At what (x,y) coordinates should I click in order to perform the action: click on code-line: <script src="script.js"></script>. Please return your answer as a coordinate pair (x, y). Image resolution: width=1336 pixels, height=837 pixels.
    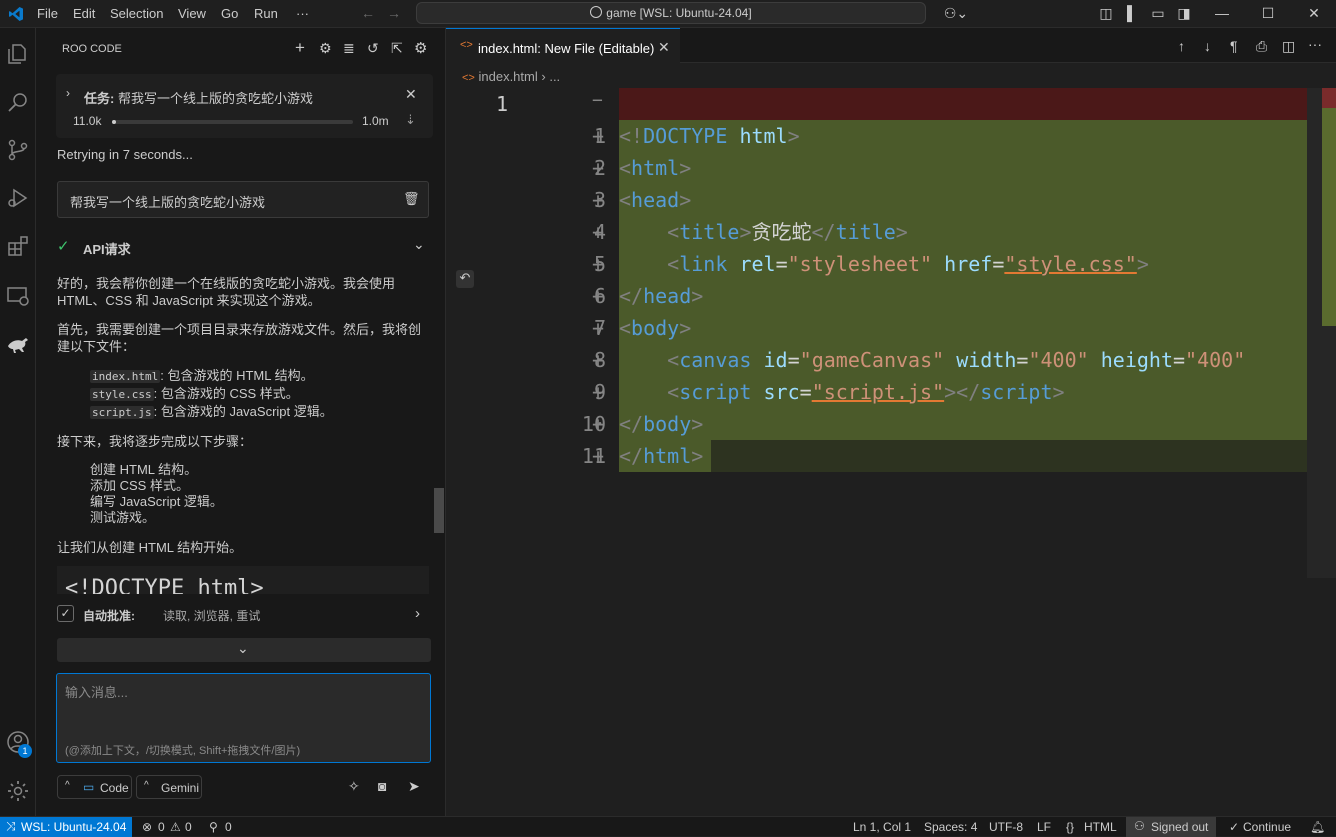
    Looking at the image, I should click on (841, 392).